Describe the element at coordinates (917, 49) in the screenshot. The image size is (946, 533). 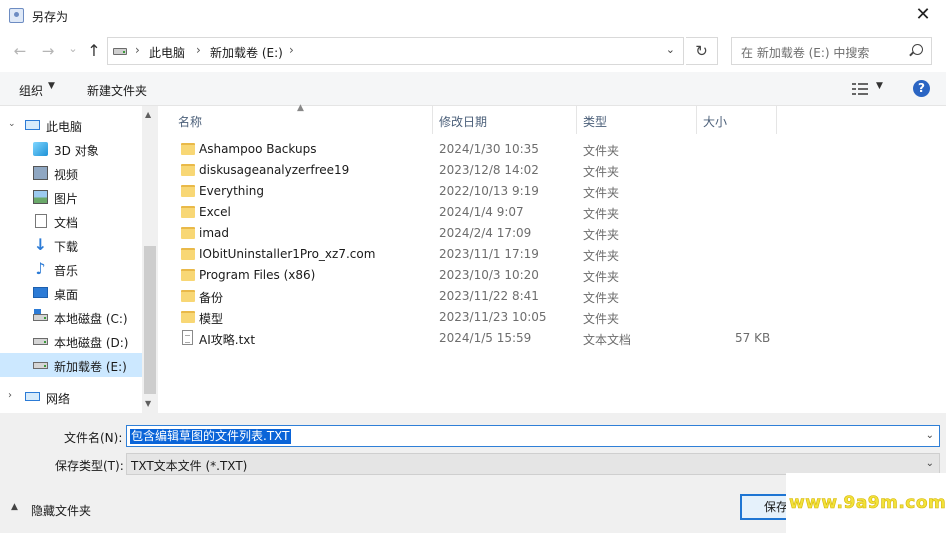
I see `search-icon` at that location.